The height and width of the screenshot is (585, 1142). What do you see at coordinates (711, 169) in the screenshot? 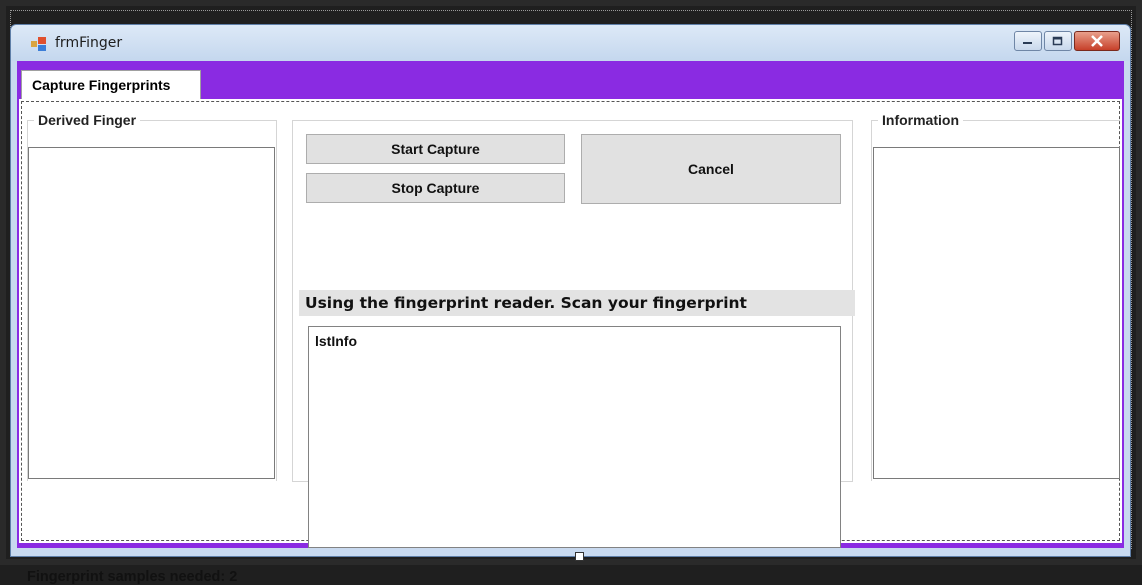
I see `cancel-button: Cancel` at bounding box center [711, 169].